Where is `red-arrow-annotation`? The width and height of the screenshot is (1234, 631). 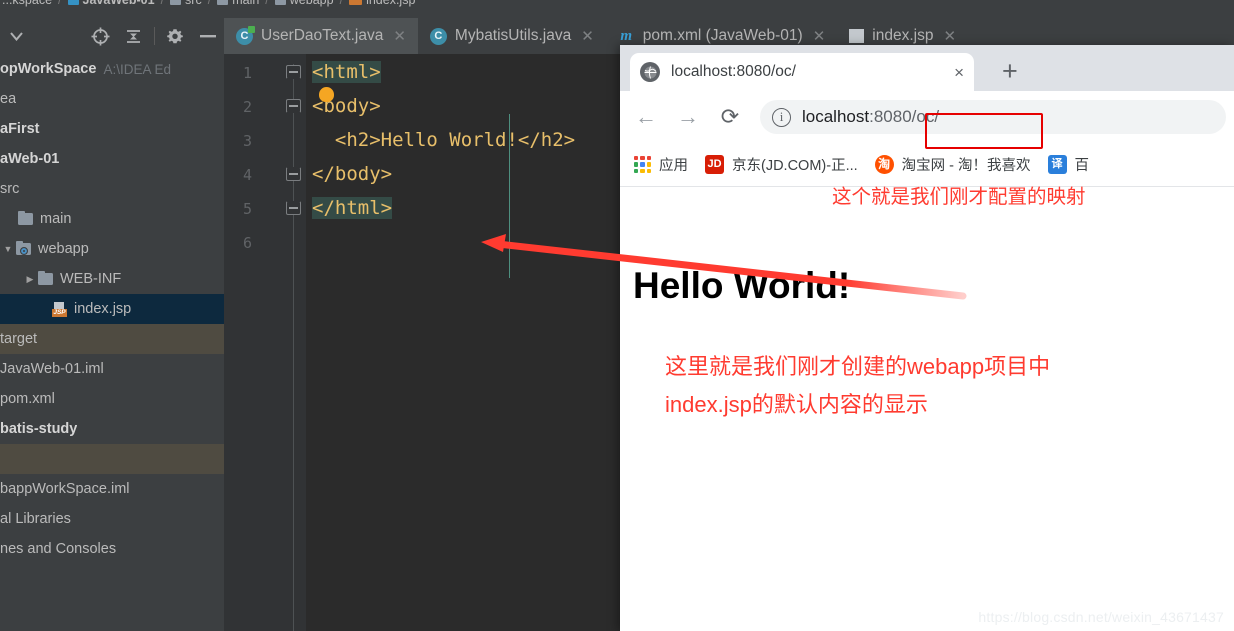
red-arrow-annotation is located at coordinates (724, 267).